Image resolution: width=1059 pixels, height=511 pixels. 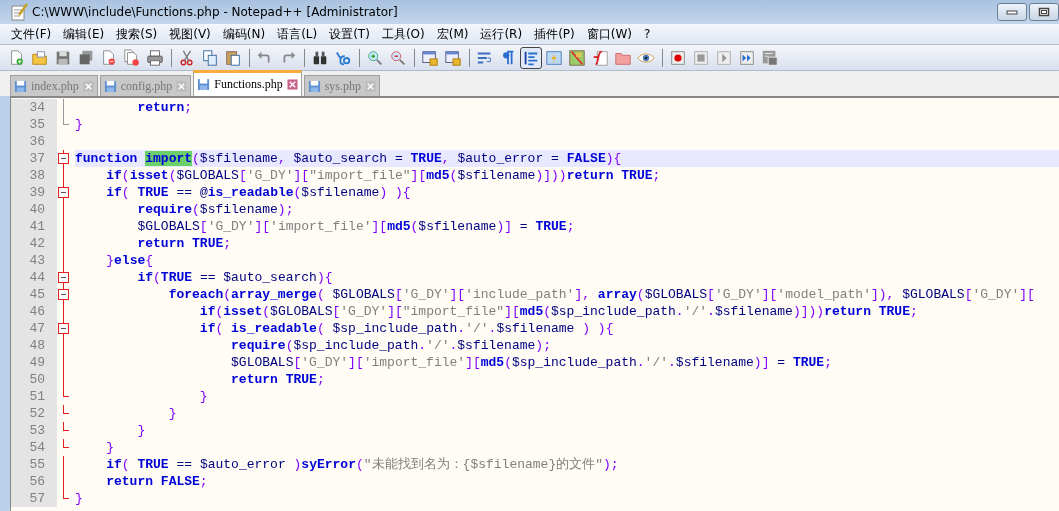 I want to click on print-icon, so click(x=155, y=57).